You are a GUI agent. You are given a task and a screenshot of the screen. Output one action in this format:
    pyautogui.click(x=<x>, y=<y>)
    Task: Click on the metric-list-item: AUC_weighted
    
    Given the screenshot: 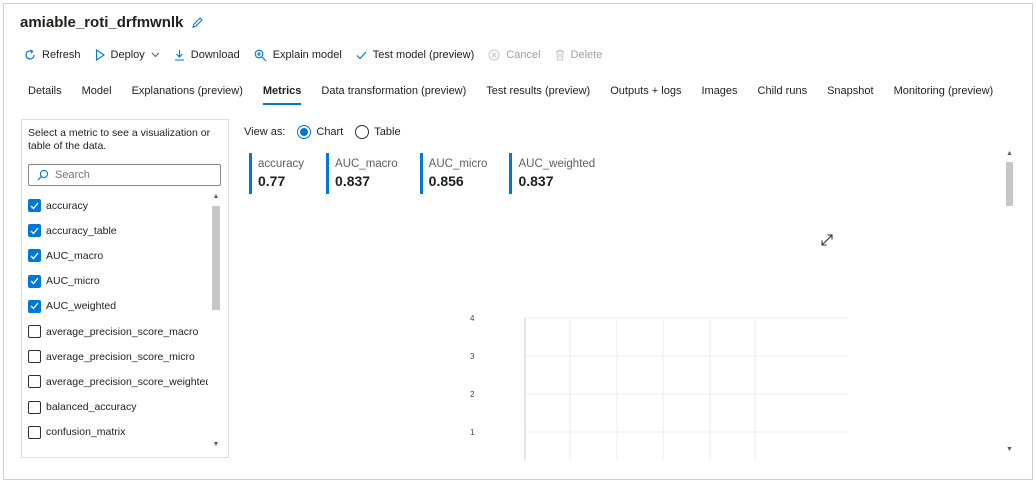 What is the action you would take?
    pyautogui.click(x=118, y=306)
    